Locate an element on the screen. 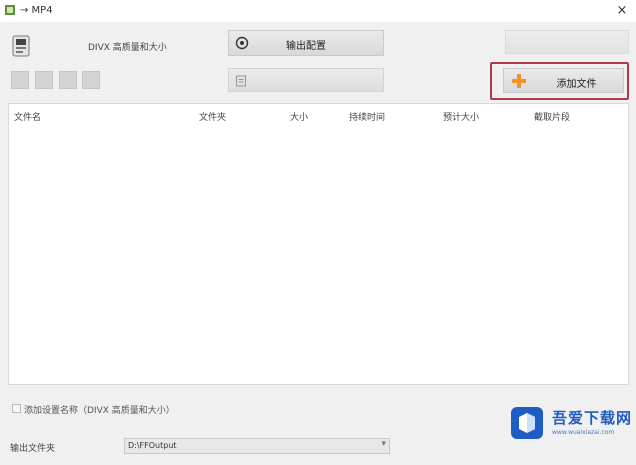 The image size is (636, 465). window-title: → MP4 is located at coordinates (36, 10).